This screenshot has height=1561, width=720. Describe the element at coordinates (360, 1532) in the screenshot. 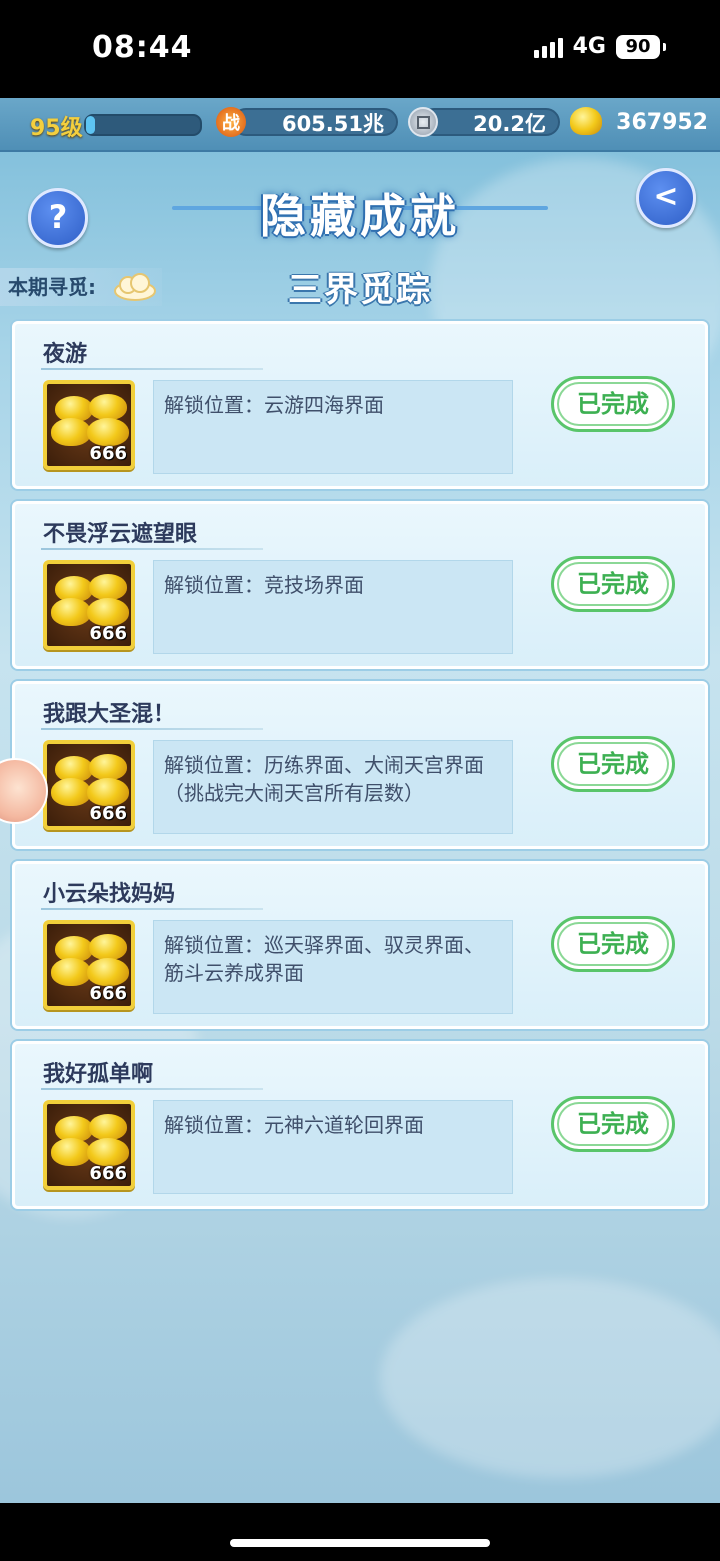

I see `bottom-safe-area` at that location.